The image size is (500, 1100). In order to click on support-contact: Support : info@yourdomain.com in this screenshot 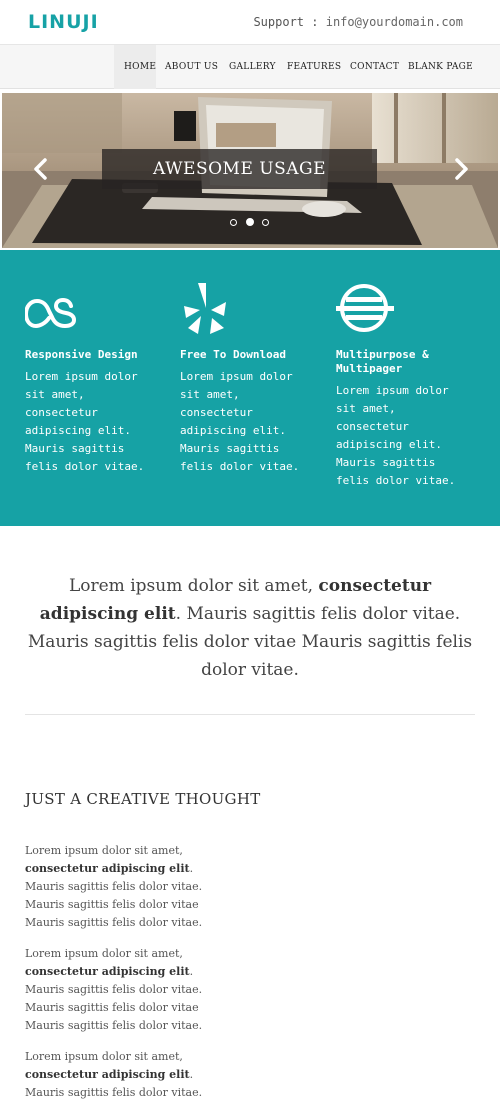, I will do `click(358, 22)`.